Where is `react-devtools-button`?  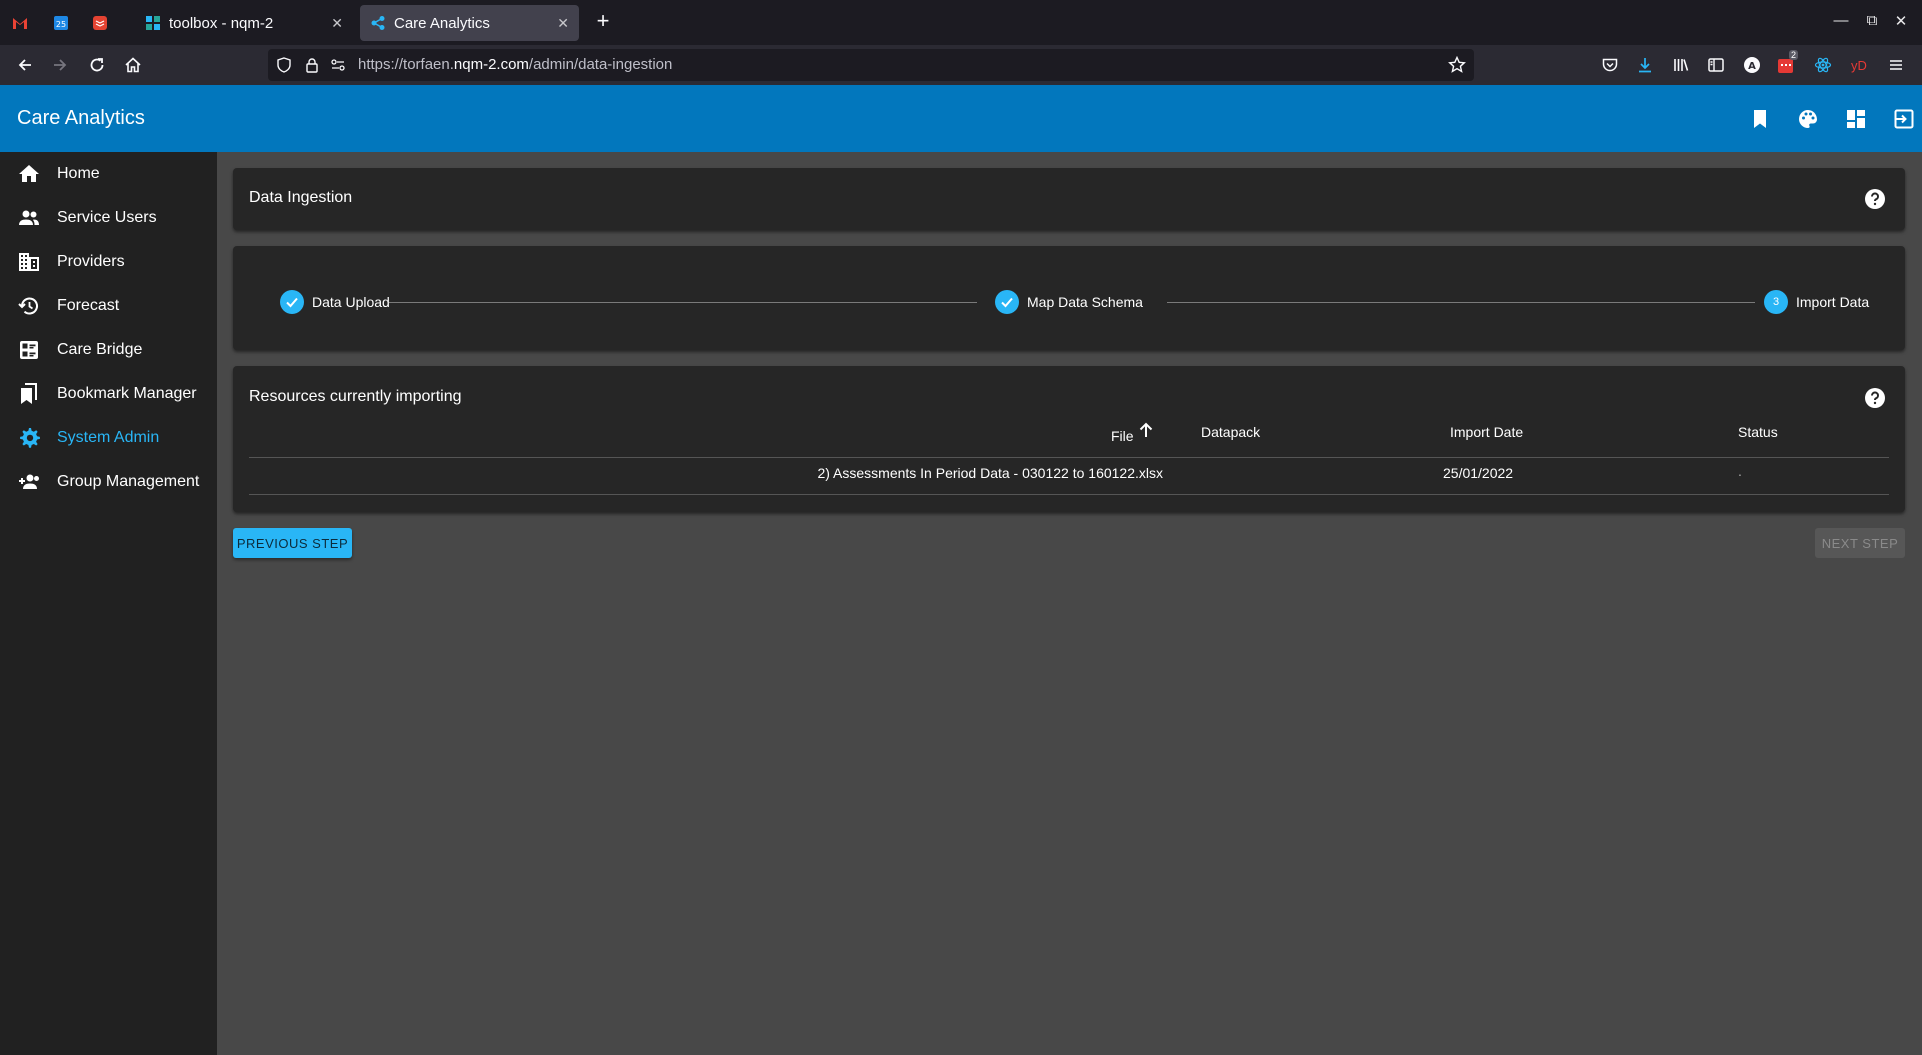 react-devtools-button is located at coordinates (1823, 65).